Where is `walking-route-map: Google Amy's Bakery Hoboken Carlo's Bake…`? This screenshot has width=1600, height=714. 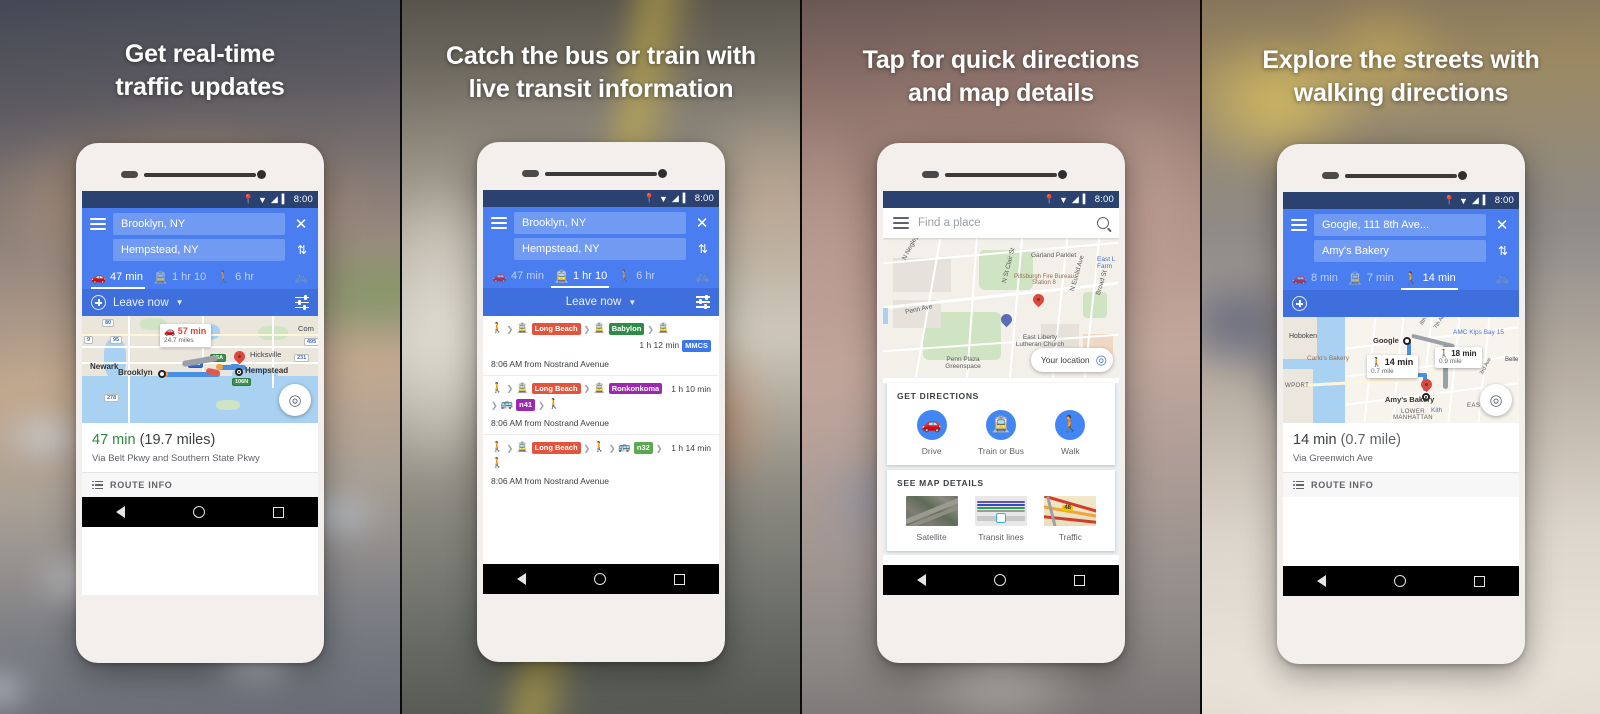 walking-route-map: Google Amy's Bakery Hoboken Carlo's Bake… is located at coordinates (1401, 370).